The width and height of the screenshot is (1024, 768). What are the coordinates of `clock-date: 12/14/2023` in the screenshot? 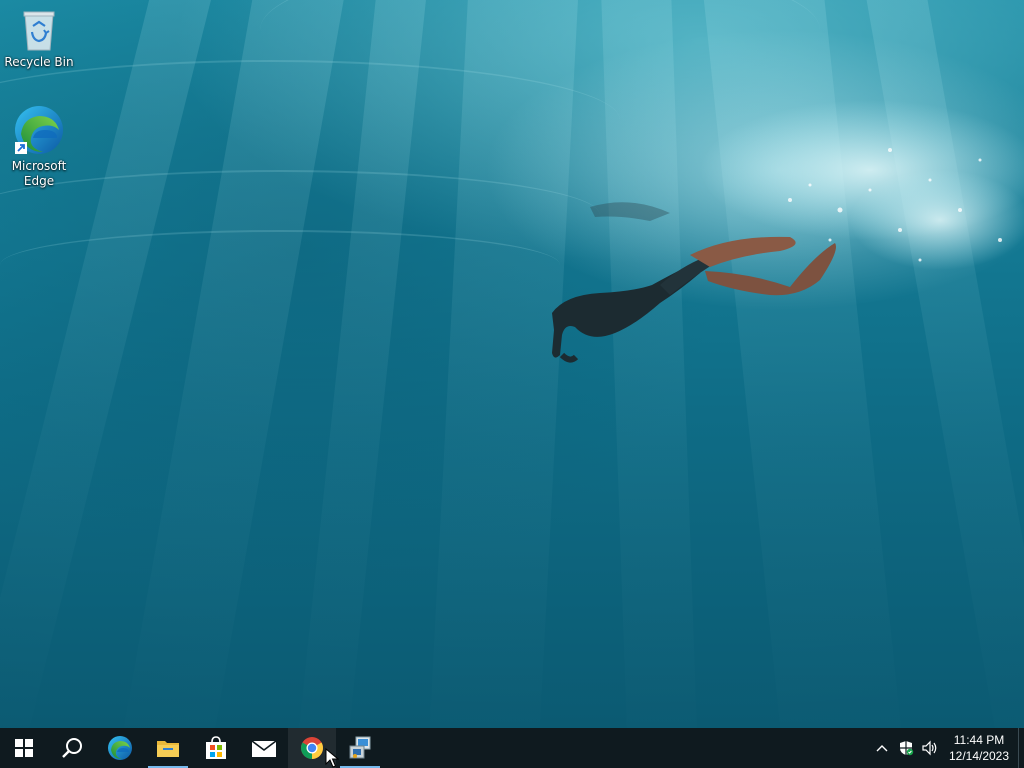 It's located at (979, 756).